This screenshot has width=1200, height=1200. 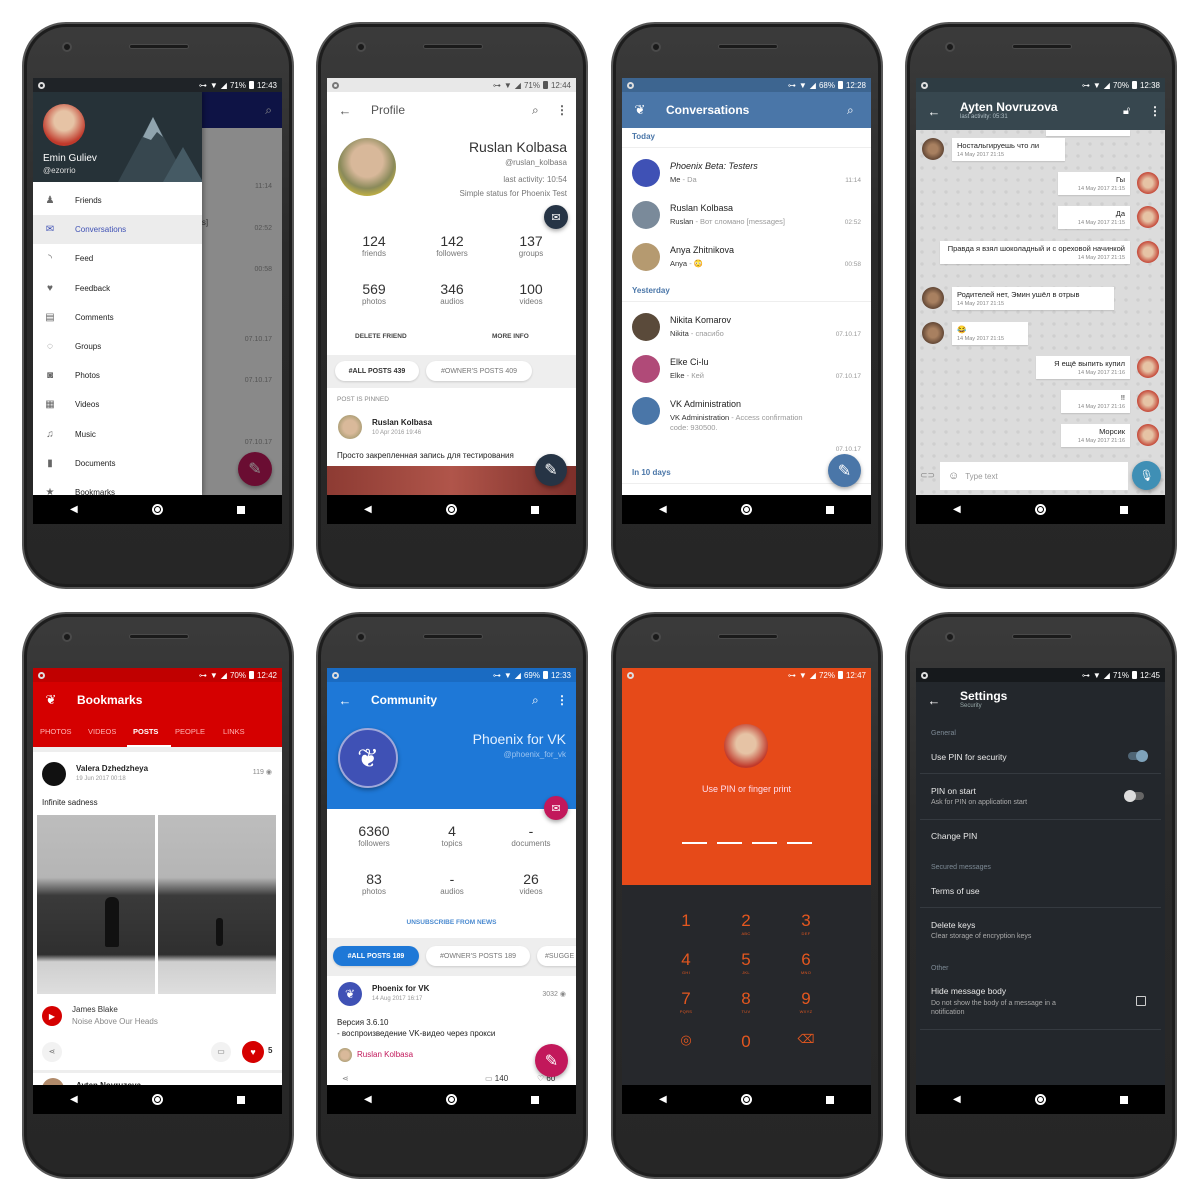 What do you see at coordinates (746, 257) in the screenshot?
I see `conversation-item: Anya Zhitnikova Anya - 😳 00:58` at bounding box center [746, 257].